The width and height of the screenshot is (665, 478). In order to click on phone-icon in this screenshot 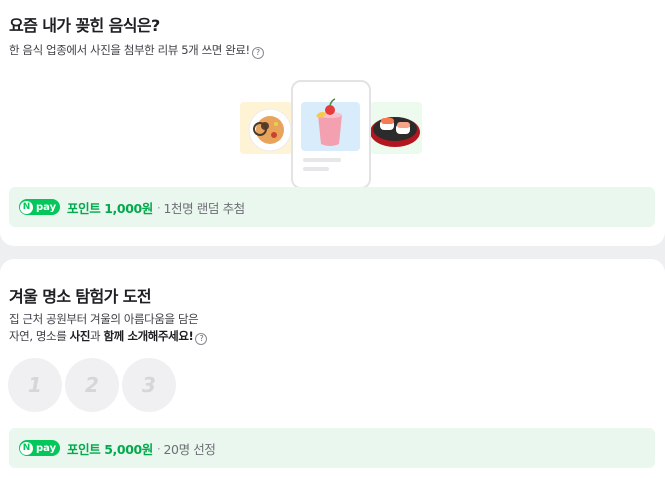, I will do `click(331, 134)`.